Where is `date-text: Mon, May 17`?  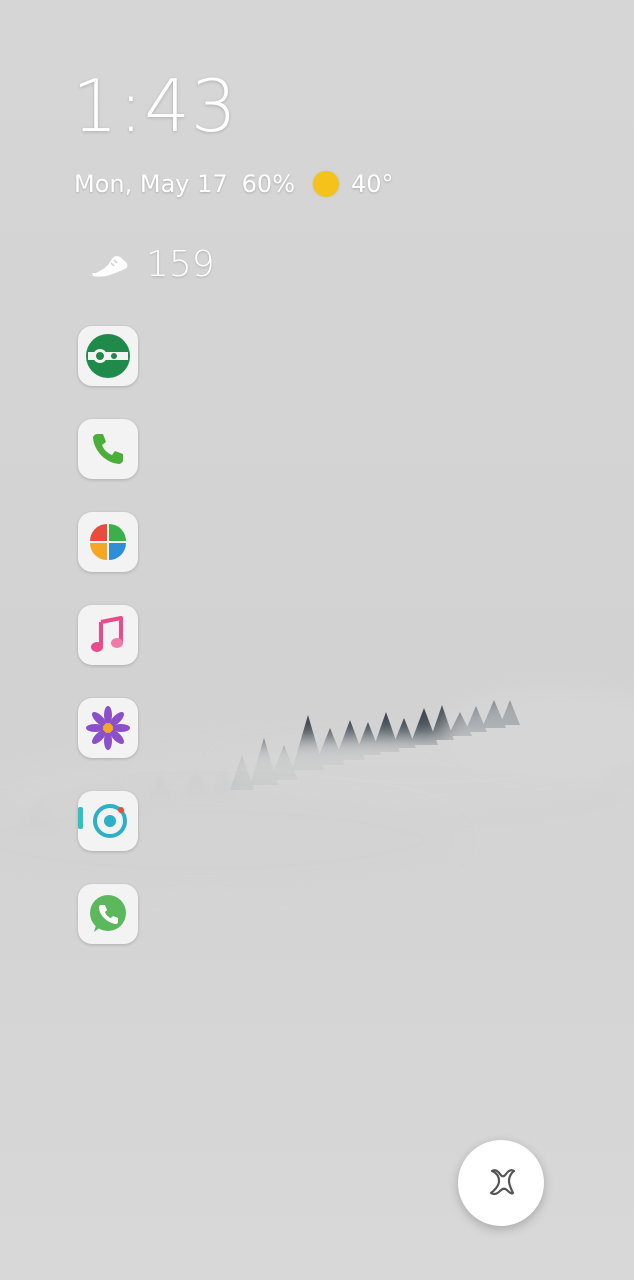
date-text: Mon, May 17 is located at coordinates (151, 184).